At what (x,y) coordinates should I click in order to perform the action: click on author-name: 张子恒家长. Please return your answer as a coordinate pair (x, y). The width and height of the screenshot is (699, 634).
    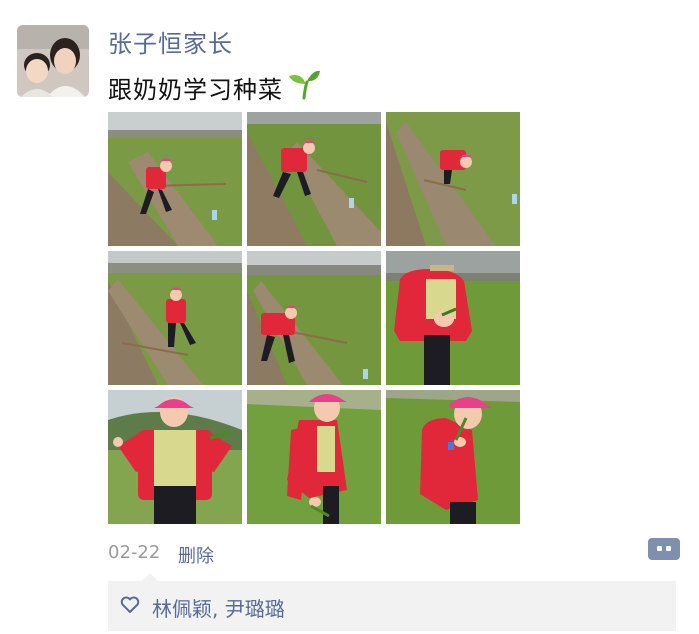
    Looking at the image, I should click on (170, 41).